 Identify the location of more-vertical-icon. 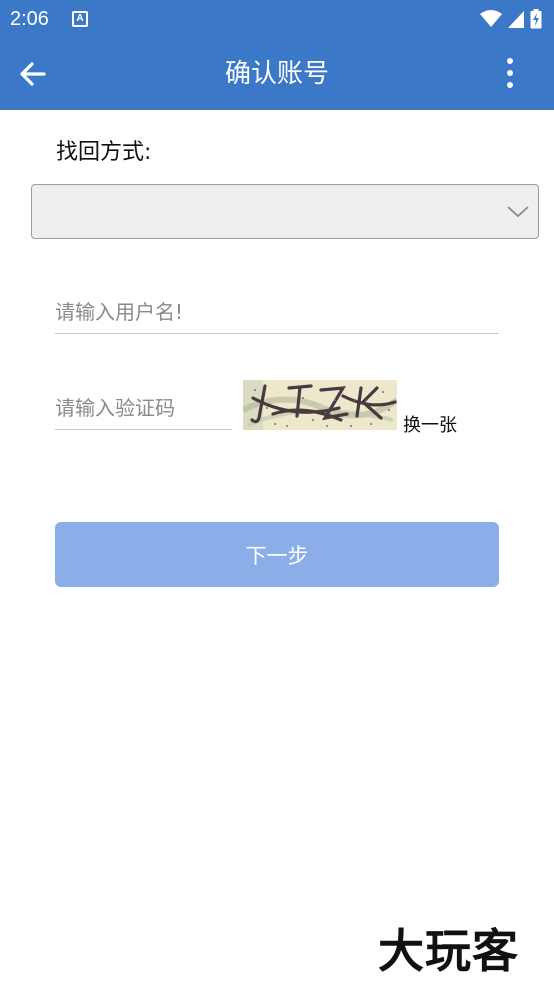
(510, 73).